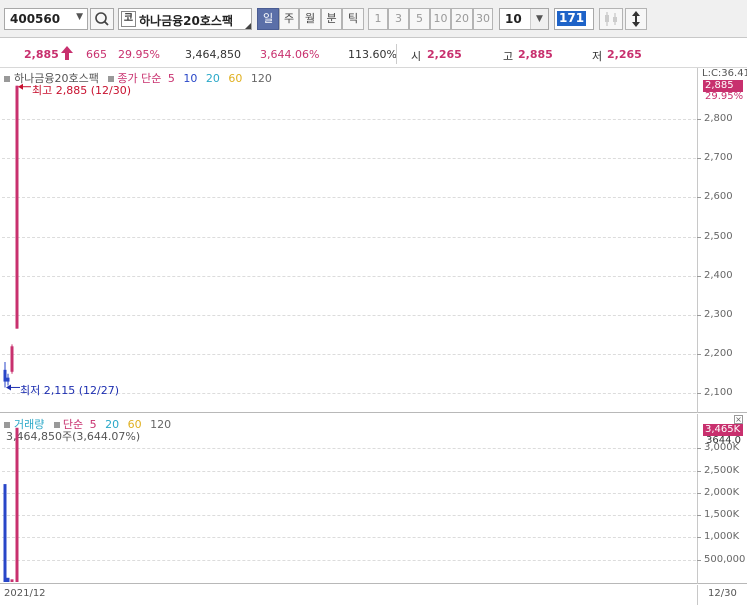 This screenshot has width=747, height=605. Describe the element at coordinates (378, 19) in the screenshot. I see `interval-1-button: 1` at that location.